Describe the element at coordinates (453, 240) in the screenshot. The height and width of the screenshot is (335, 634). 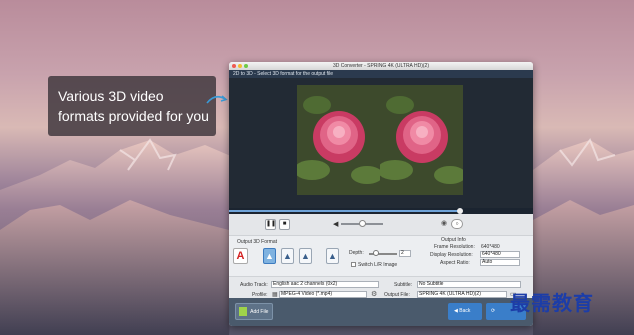
I see `output-info-label: Output Info` at that location.